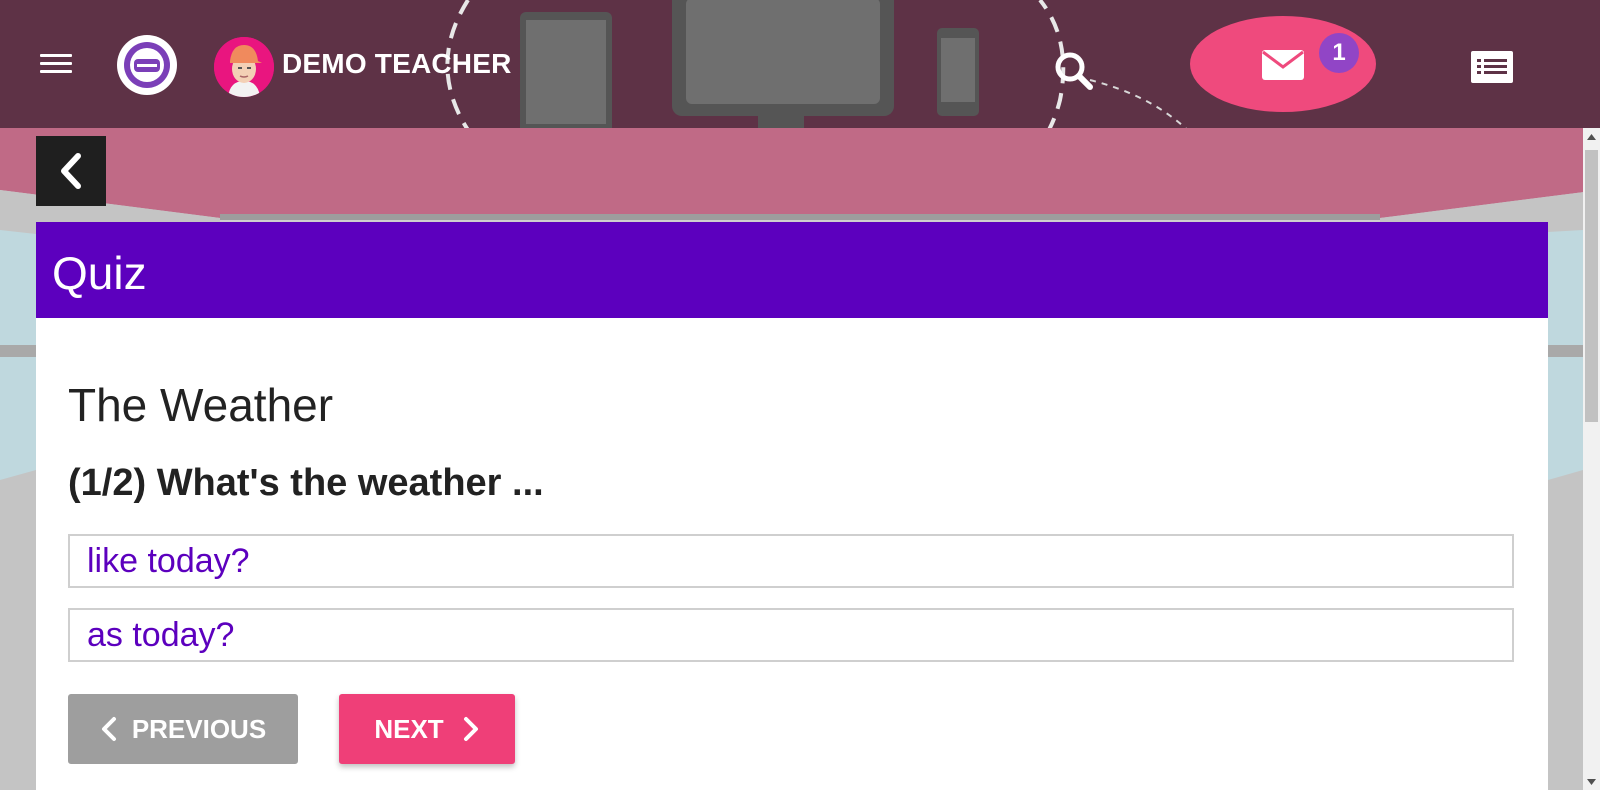 The image size is (1600, 790). I want to click on search-button, so click(1074, 71).